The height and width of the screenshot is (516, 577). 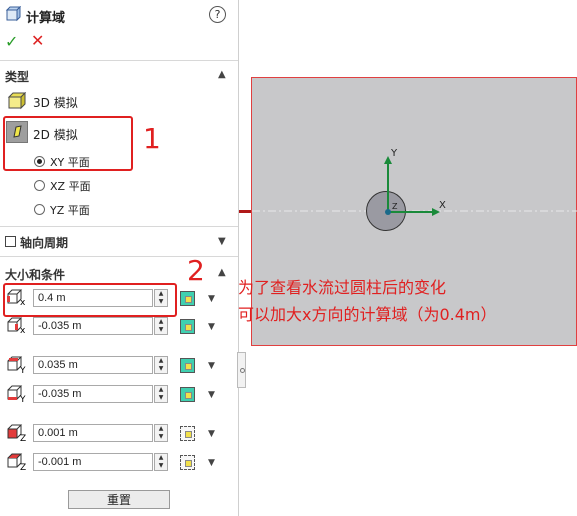 What do you see at coordinates (93, 394) in the screenshot?
I see `ymin-input: -0.035 m` at bounding box center [93, 394].